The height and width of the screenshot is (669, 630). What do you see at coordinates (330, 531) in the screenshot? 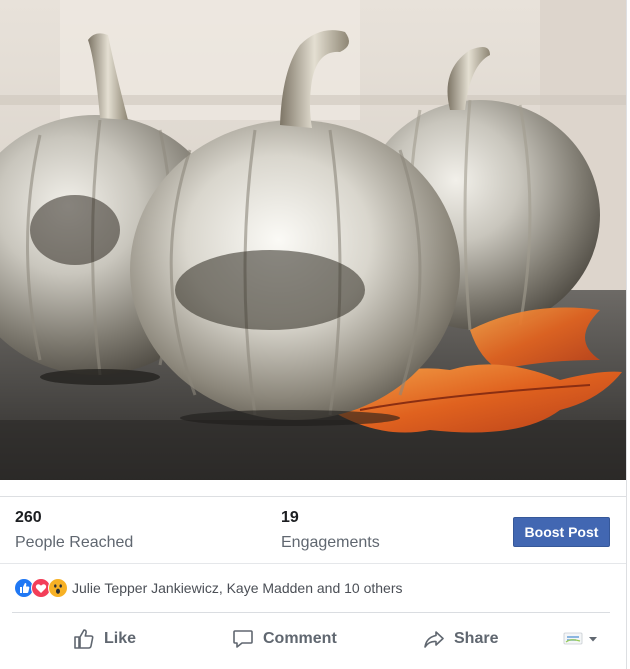
I see `engagements-stat: 19 Engagements` at bounding box center [330, 531].